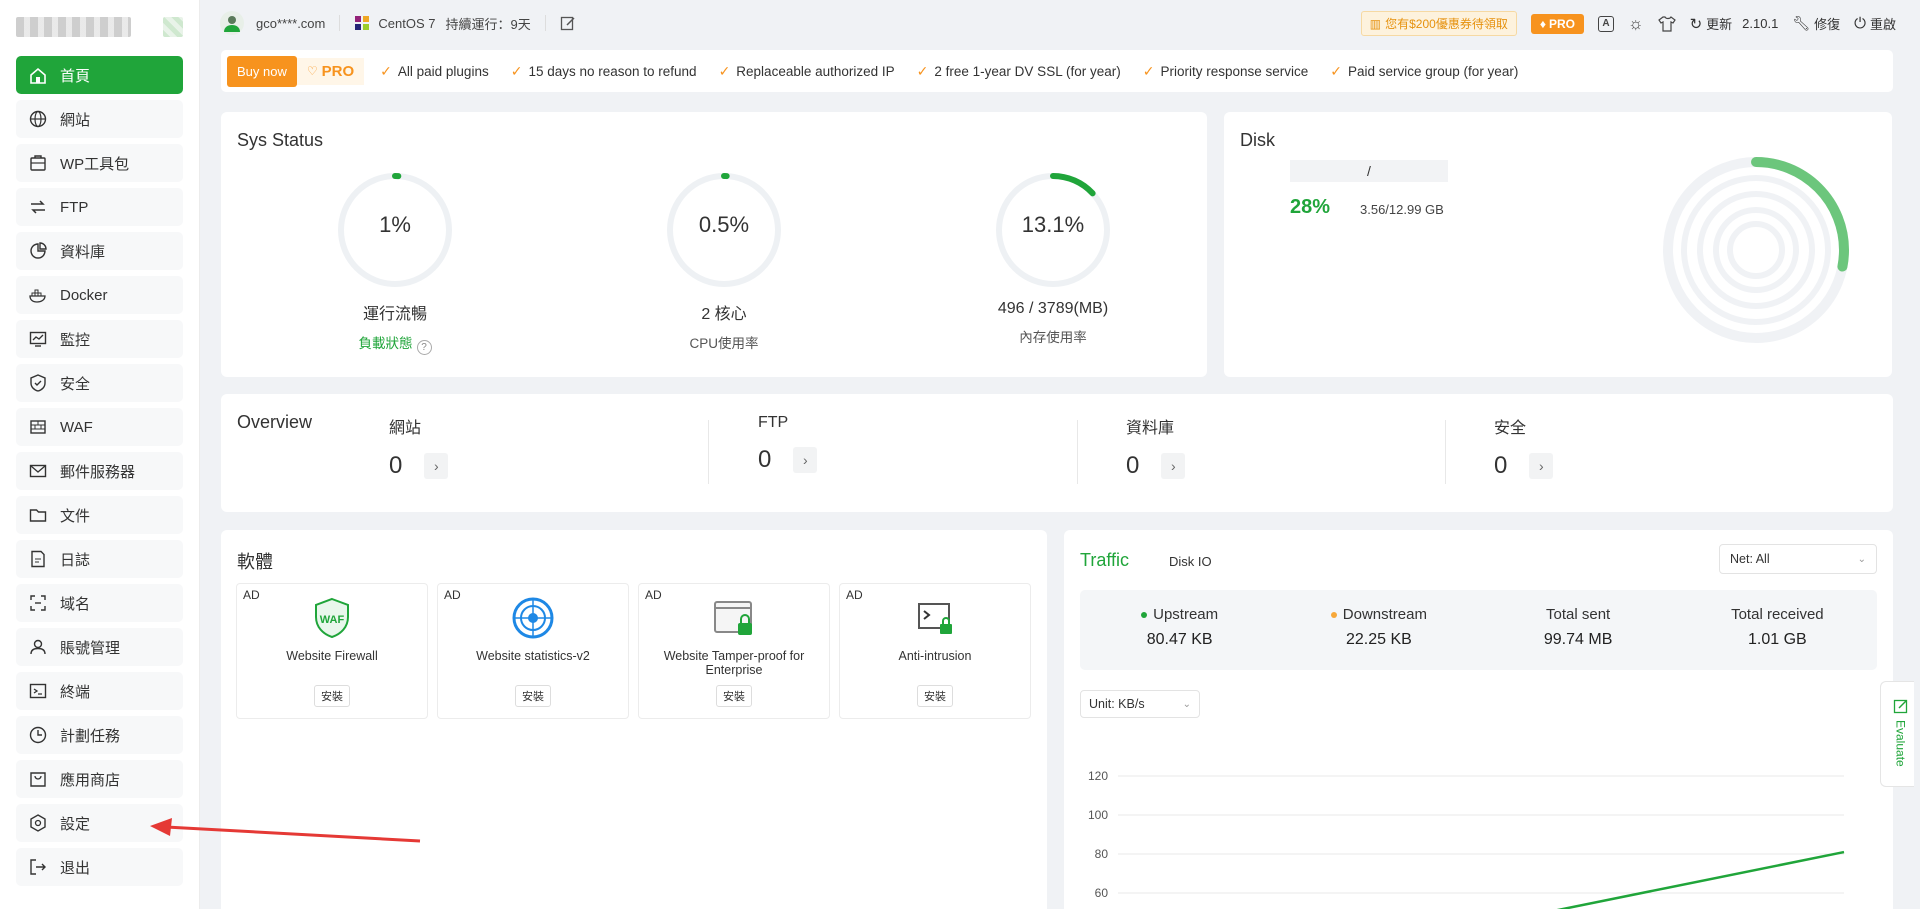 This screenshot has width=1920, height=909. I want to click on gauge-main-label: 2 核心, so click(724, 314).